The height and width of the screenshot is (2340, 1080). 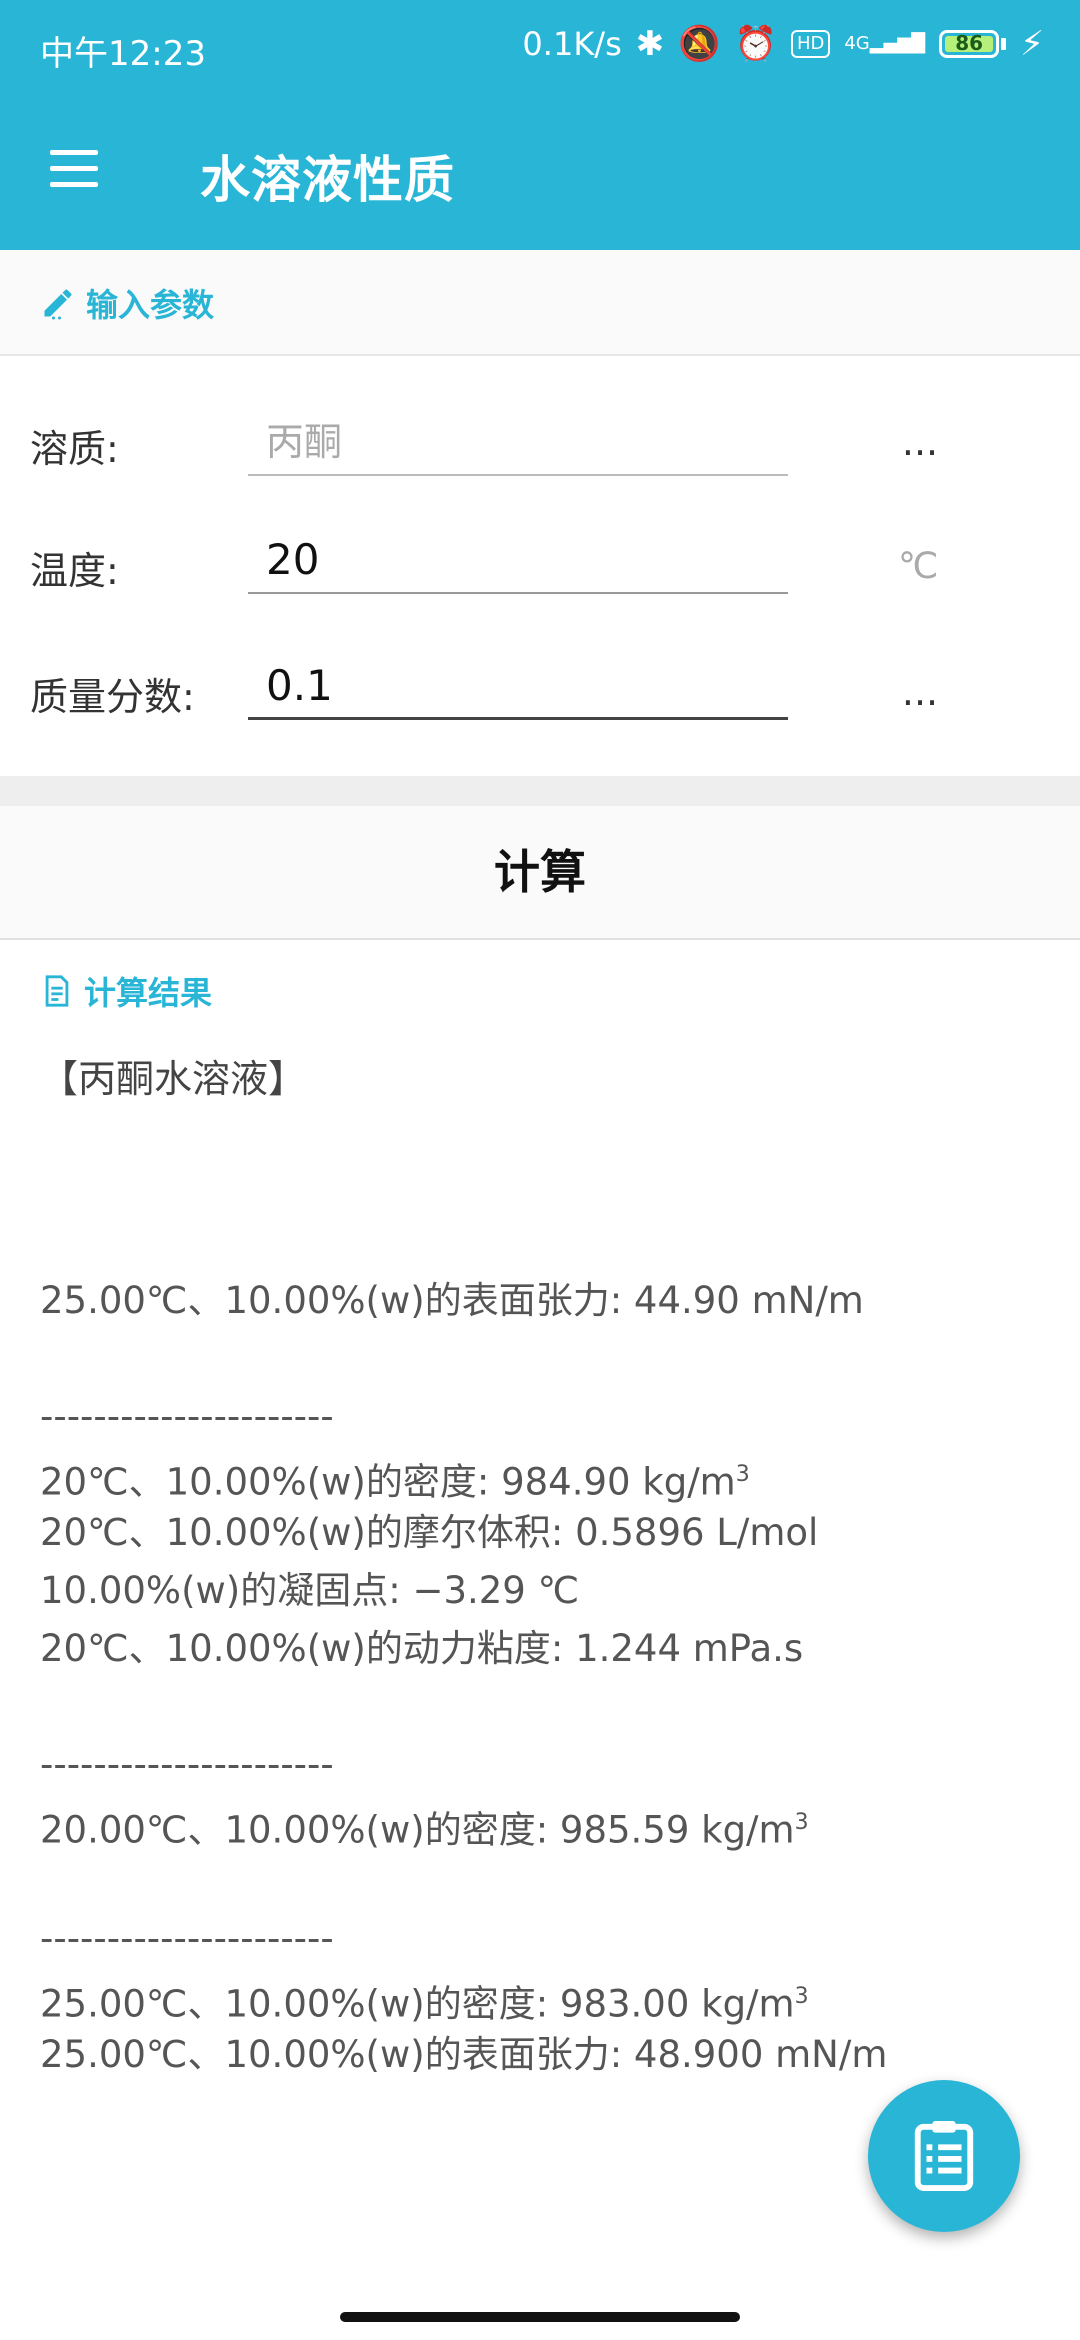 I want to click on clipboard-fab-button, so click(x=944, y=2156).